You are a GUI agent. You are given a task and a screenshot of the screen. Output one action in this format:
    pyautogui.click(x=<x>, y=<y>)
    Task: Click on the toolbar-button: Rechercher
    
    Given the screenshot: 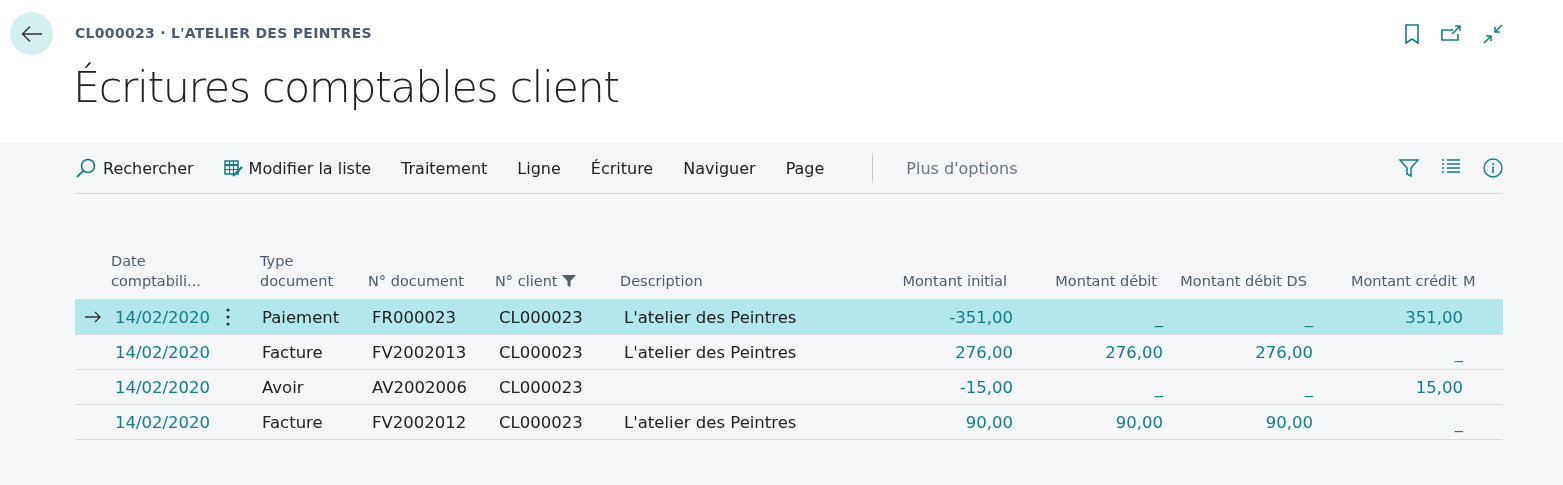 What is the action you would take?
    pyautogui.click(x=134, y=168)
    